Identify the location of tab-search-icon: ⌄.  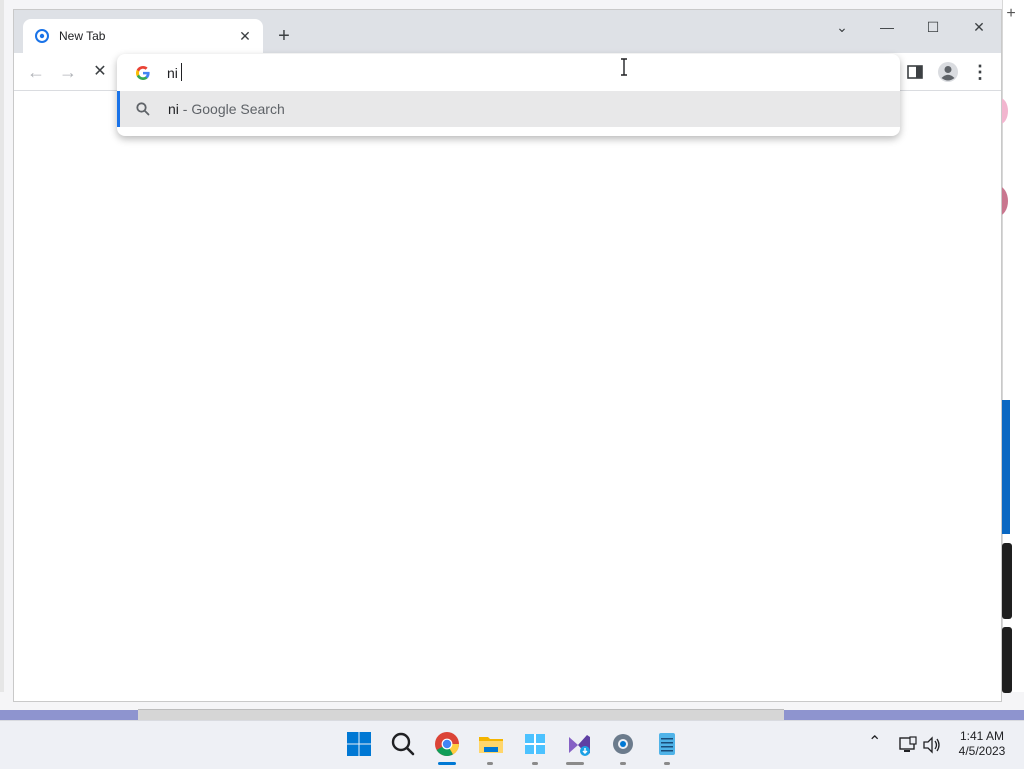
(842, 27).